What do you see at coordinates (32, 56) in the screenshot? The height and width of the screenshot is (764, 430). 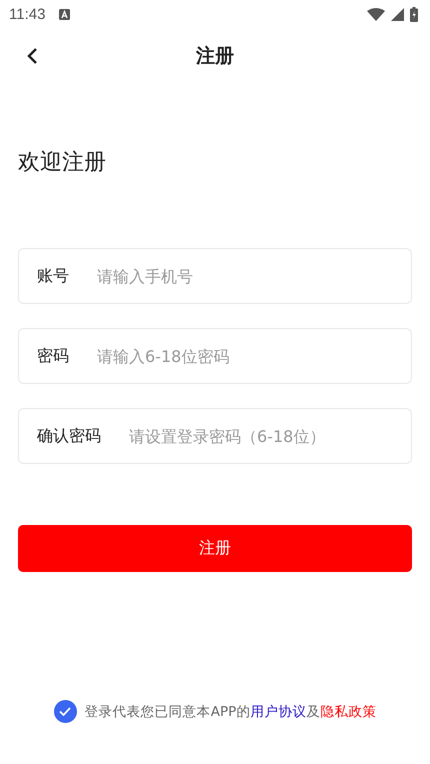 I see `chevron-left-icon` at bounding box center [32, 56].